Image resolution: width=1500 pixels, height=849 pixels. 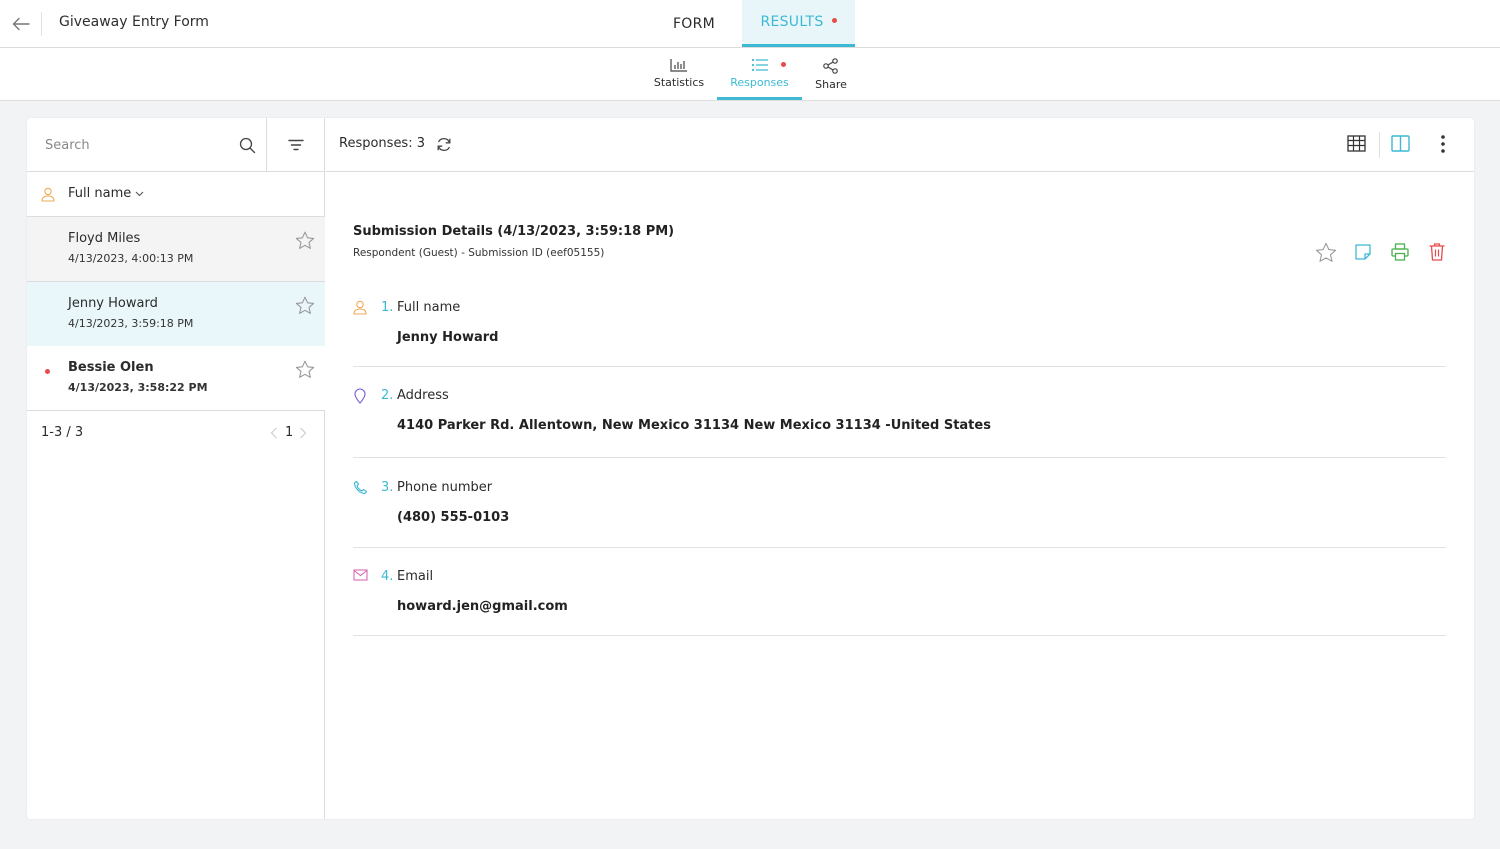 I want to click on form-title: Giveaway Entry Form, so click(x=134, y=22).